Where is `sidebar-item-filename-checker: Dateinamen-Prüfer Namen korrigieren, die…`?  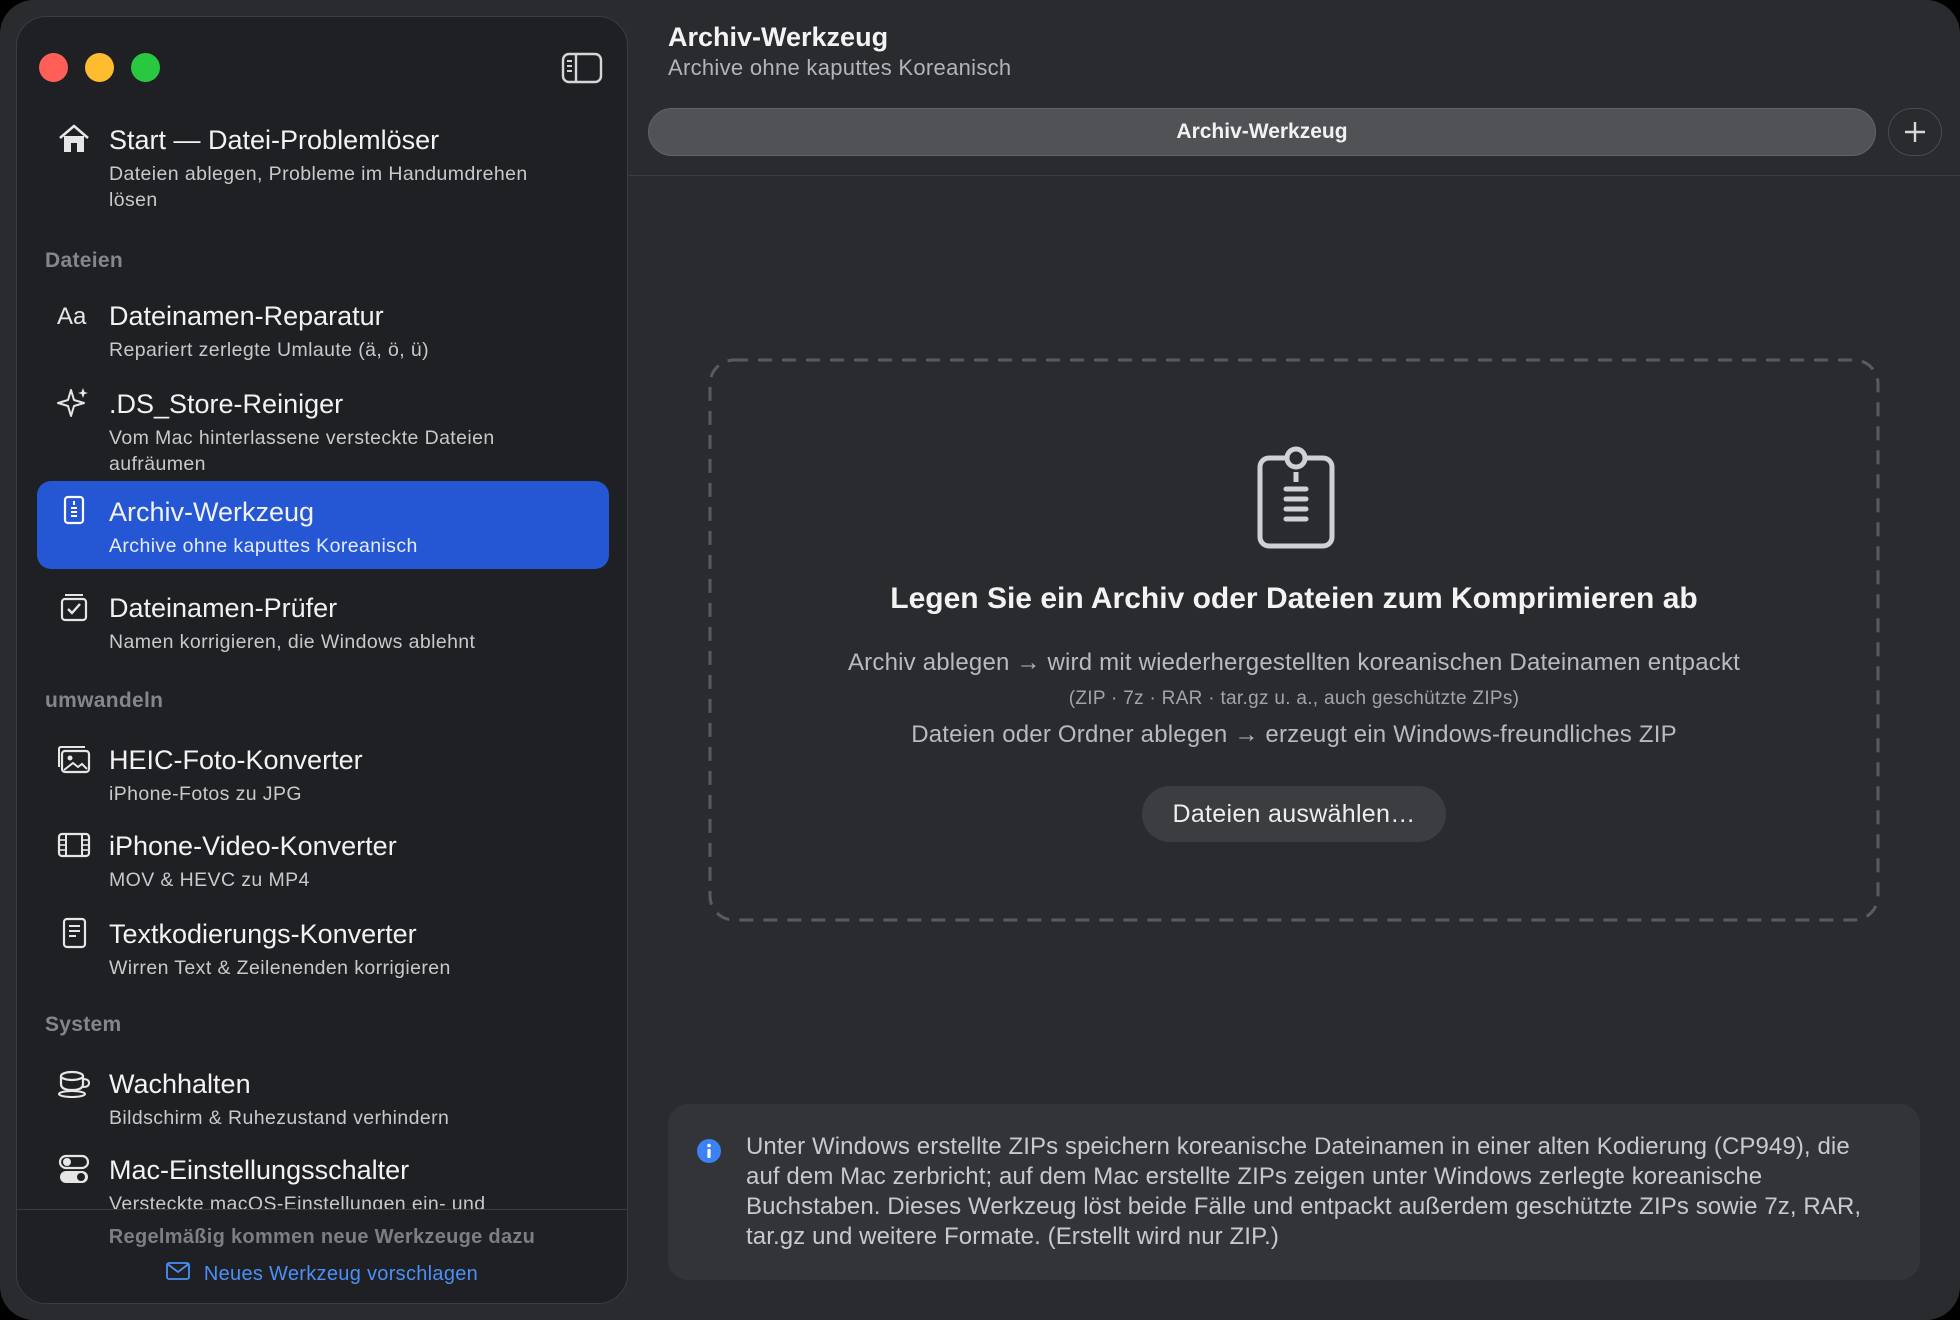
sidebar-item-filename-checker: Dateinamen-Prüfer Namen korrigieren, die… is located at coordinates (323, 615).